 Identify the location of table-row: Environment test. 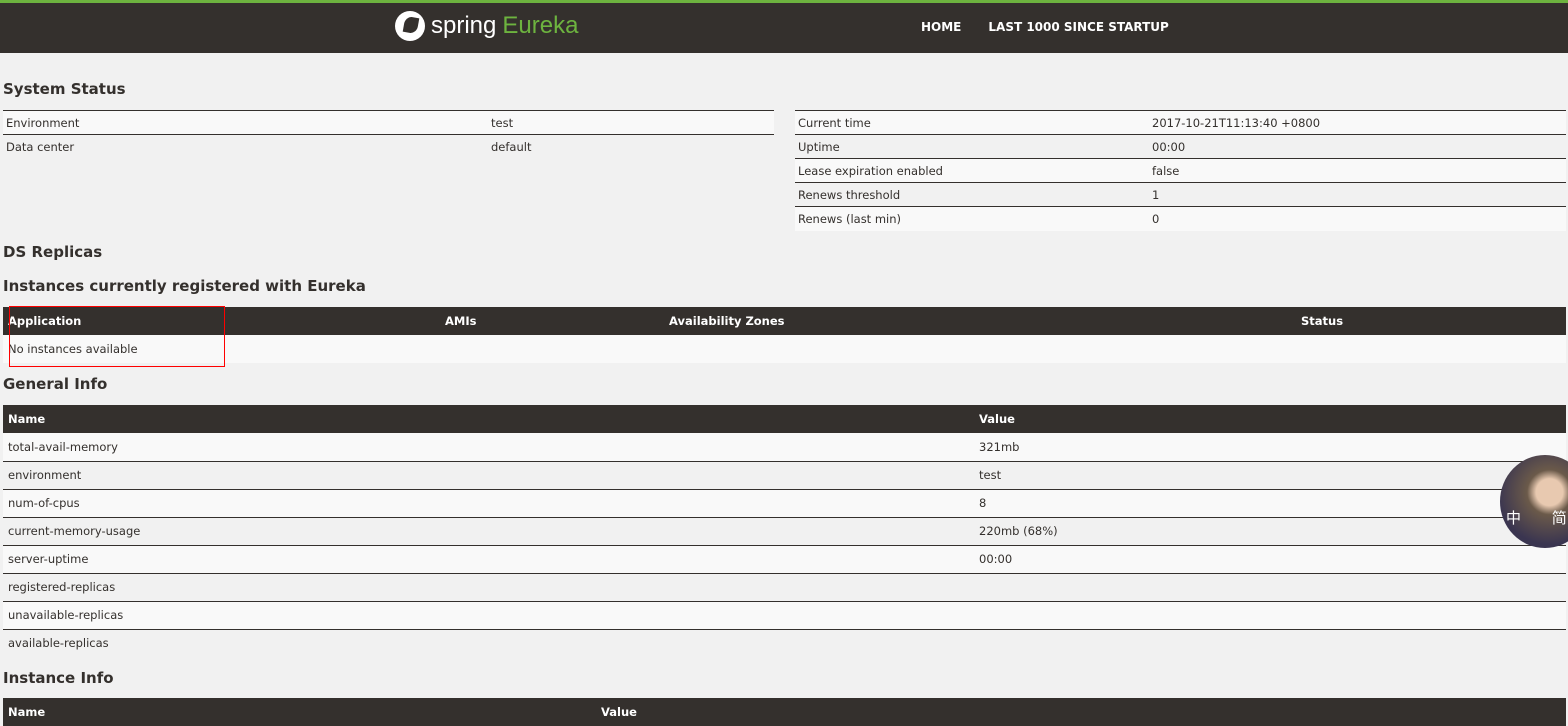
(388, 122).